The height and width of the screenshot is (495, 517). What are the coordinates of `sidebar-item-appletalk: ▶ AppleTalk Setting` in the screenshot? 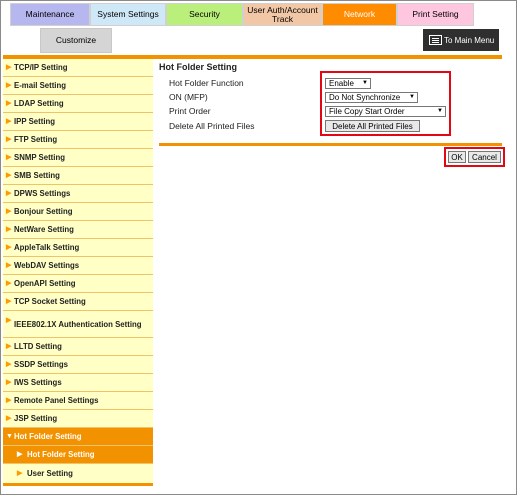 It's located at (78, 248).